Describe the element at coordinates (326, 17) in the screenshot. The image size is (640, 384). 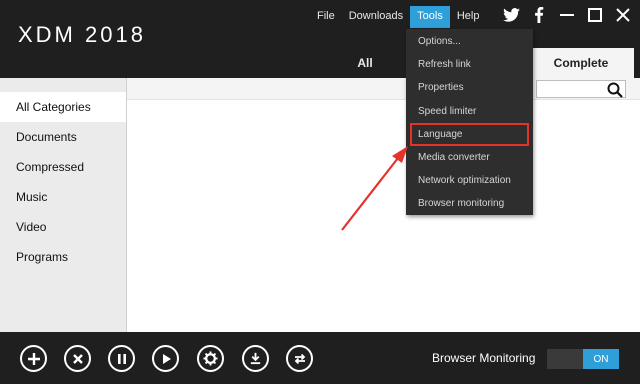
I see `menu-file: File` at that location.